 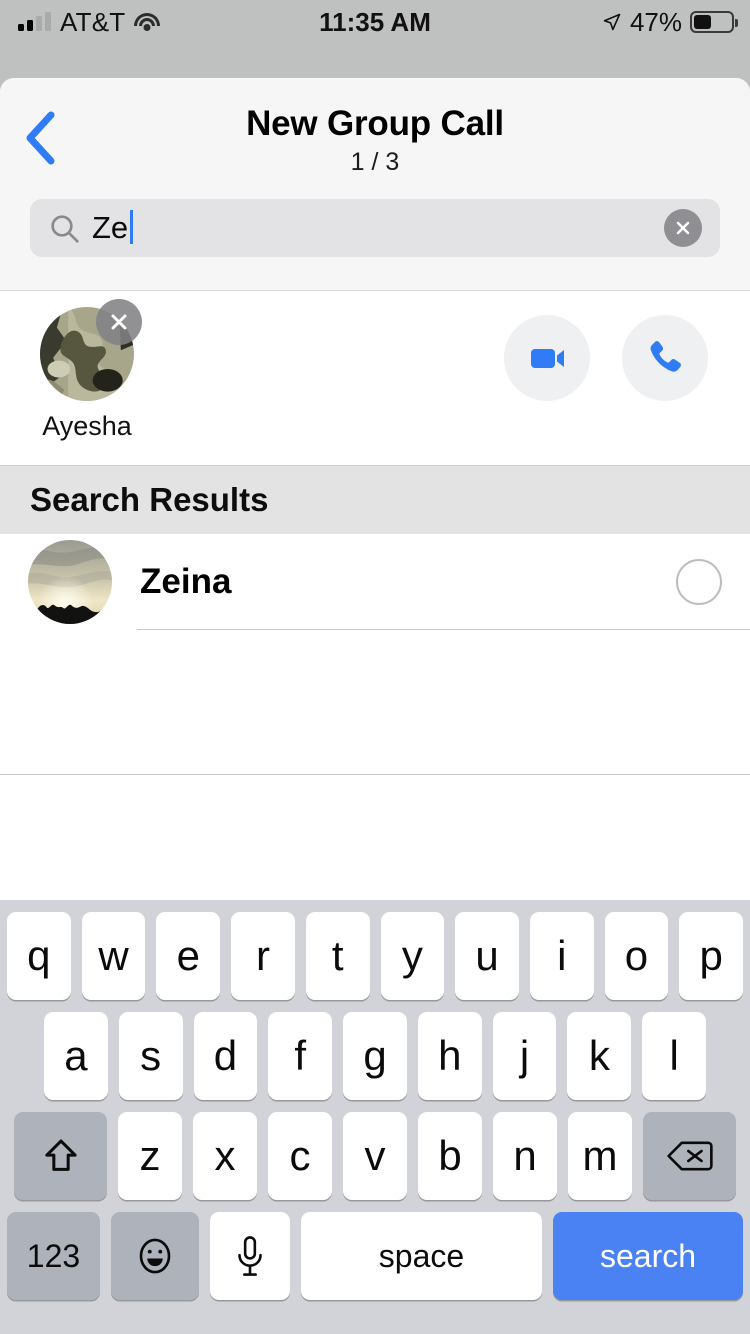 What do you see at coordinates (636, 956) in the screenshot?
I see `key-o: o` at bounding box center [636, 956].